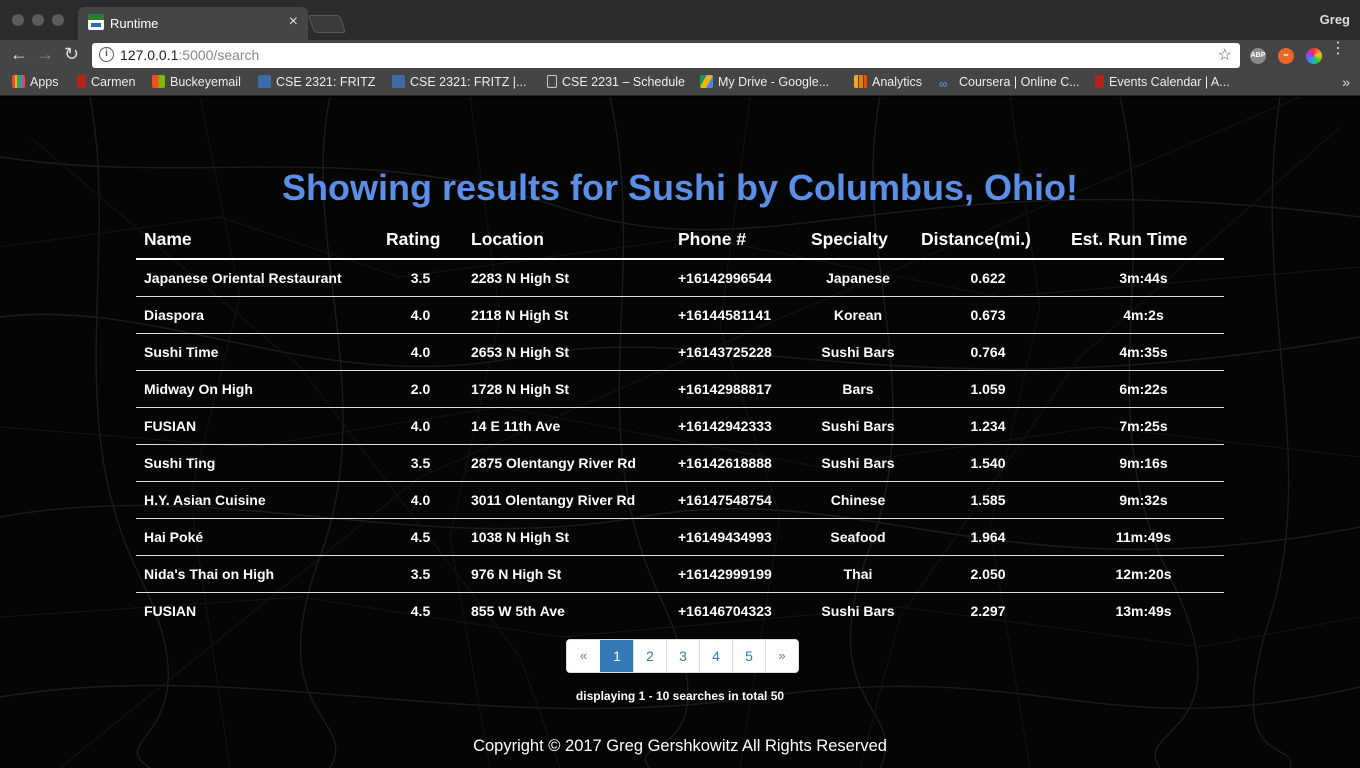  I want to click on cell-run-time: 4m:35s, so click(1143, 351).